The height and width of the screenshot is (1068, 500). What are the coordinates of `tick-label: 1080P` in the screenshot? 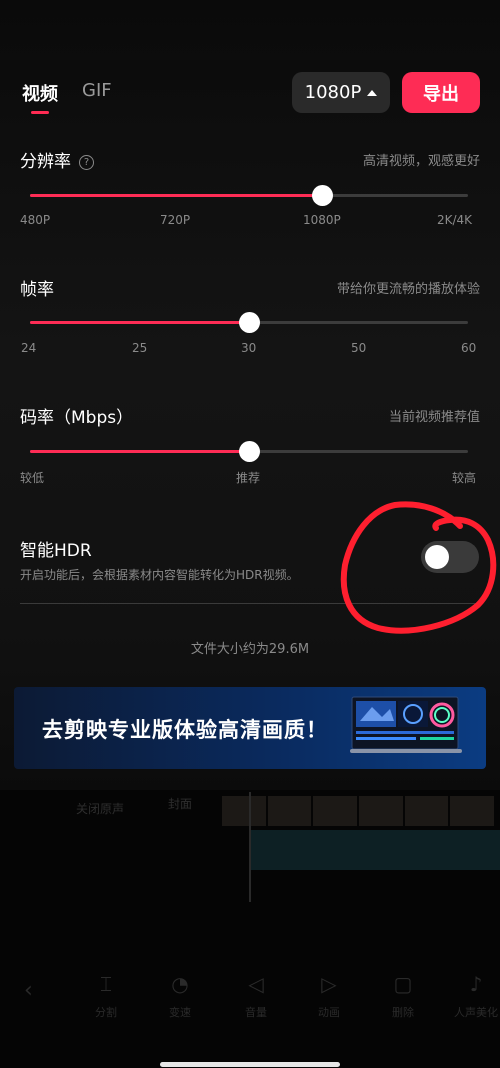 It's located at (322, 220).